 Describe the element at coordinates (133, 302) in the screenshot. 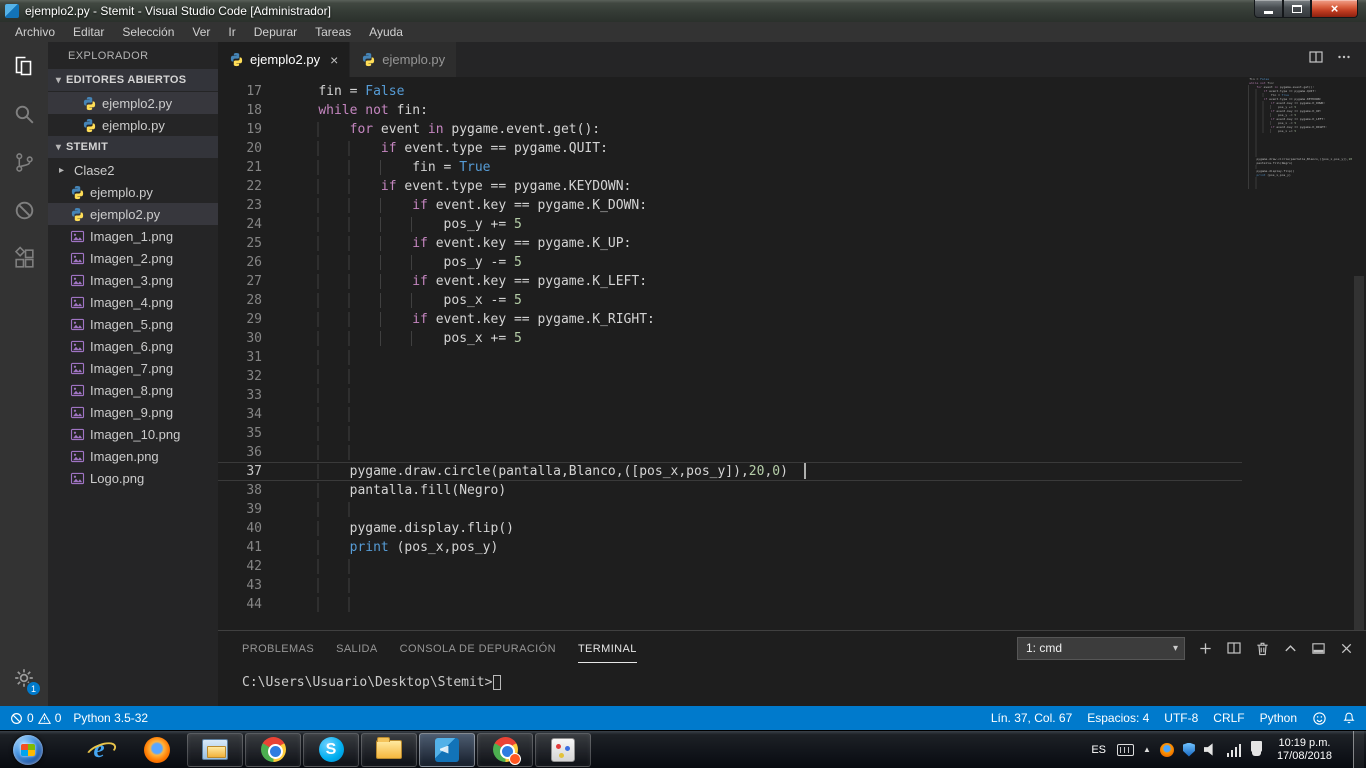

I see `file-item-Imagen_4.png: Imagen_4.png` at that location.